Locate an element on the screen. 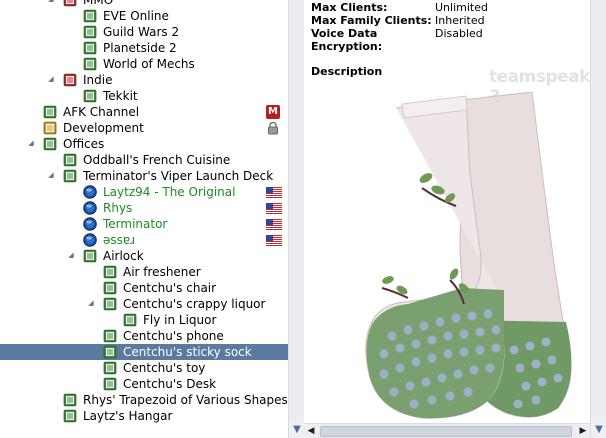  tree-user-row: Laytz94 - The Original is located at coordinates (144, 192).